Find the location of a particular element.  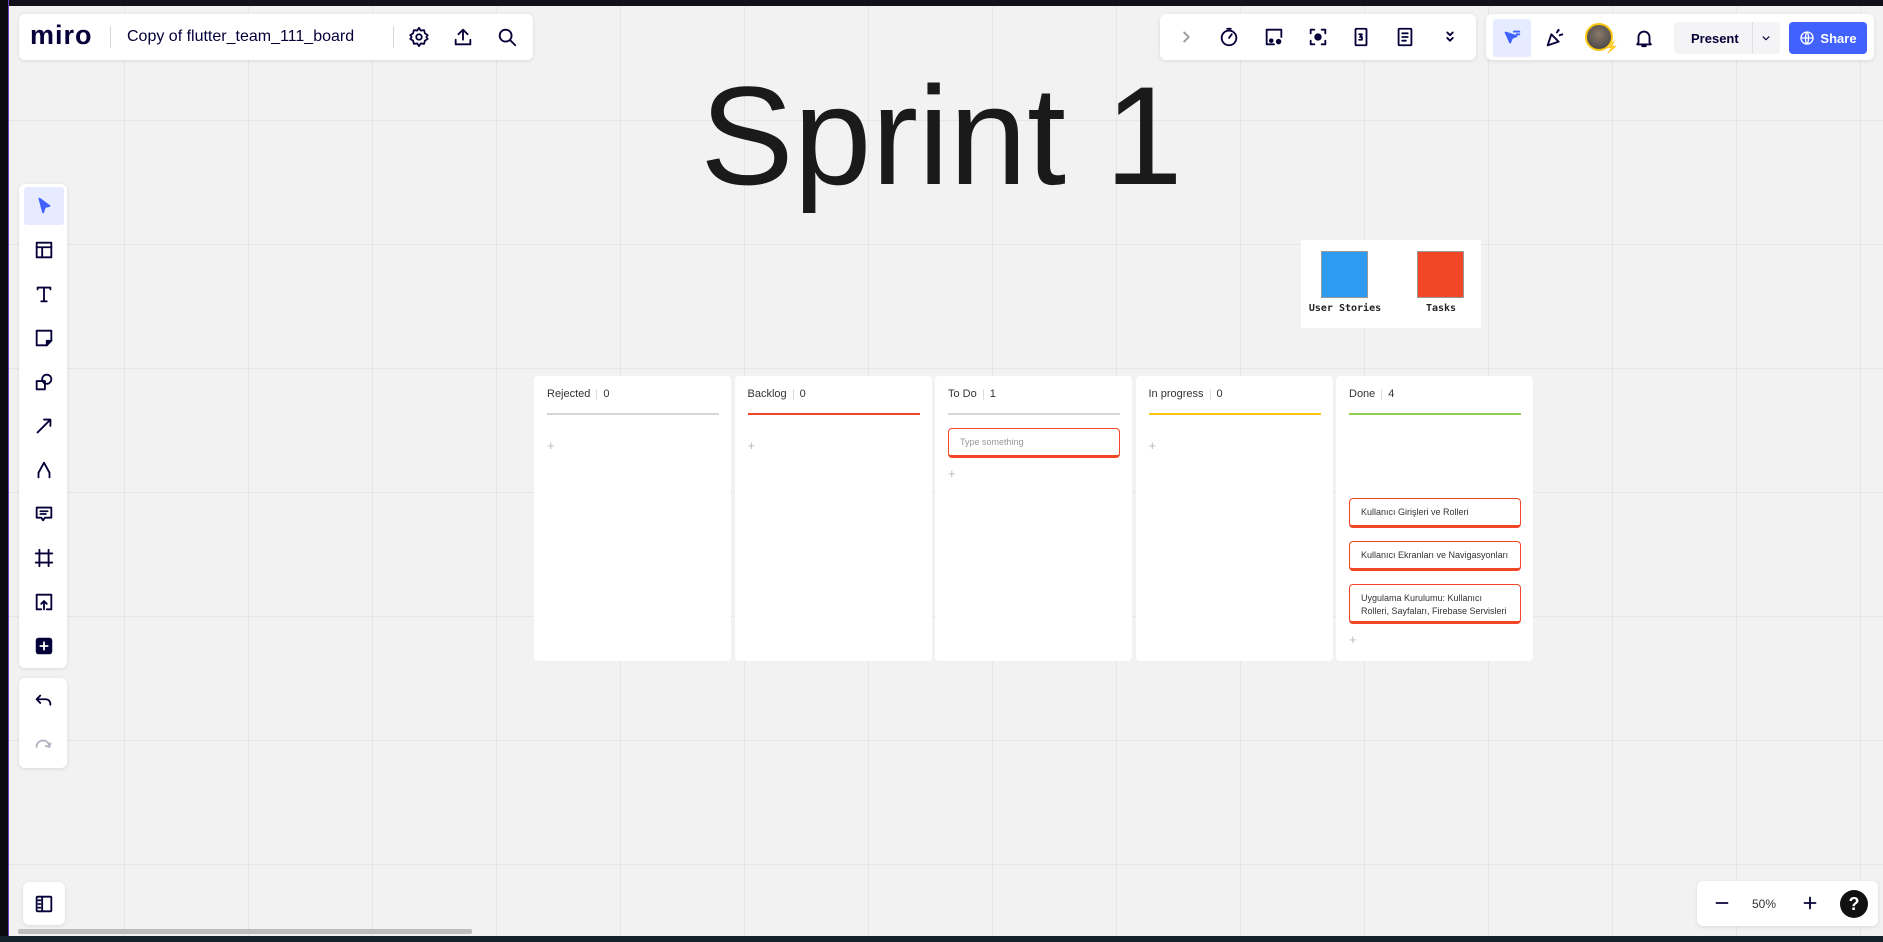

card-icon is located at coordinates (1274, 37).